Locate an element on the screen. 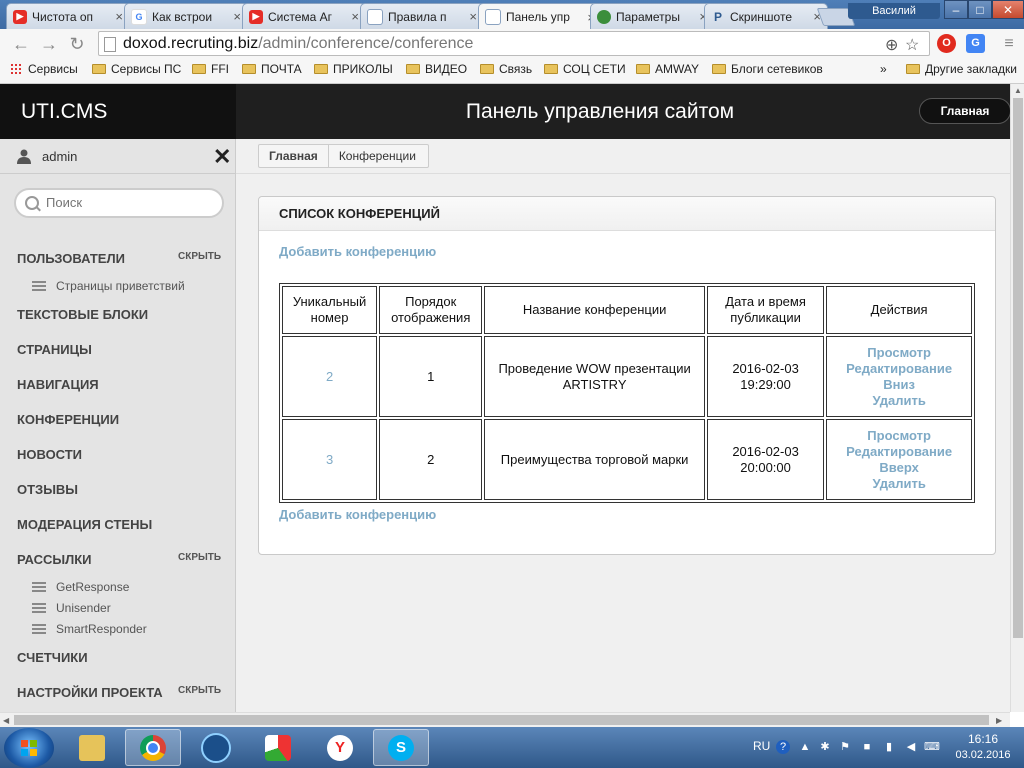  breadcrumb-home: Главная is located at coordinates (294, 156).